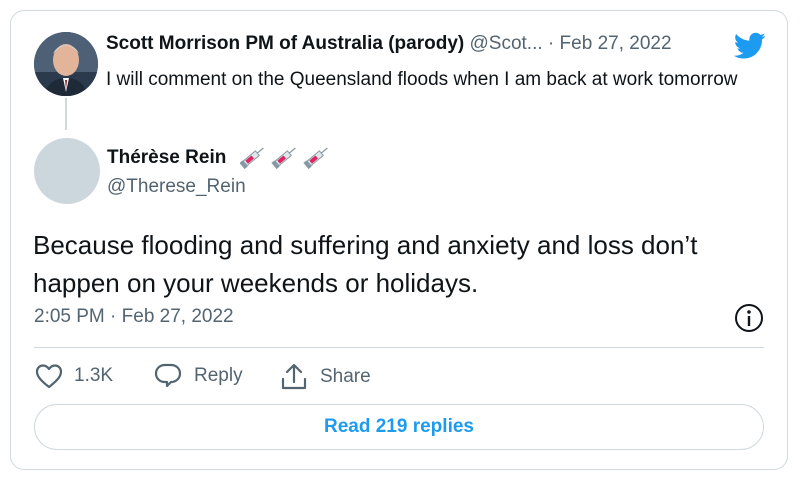 The height and width of the screenshot is (482, 800). Describe the element at coordinates (66, 64) in the screenshot. I see `quoted-author-avatar` at that location.